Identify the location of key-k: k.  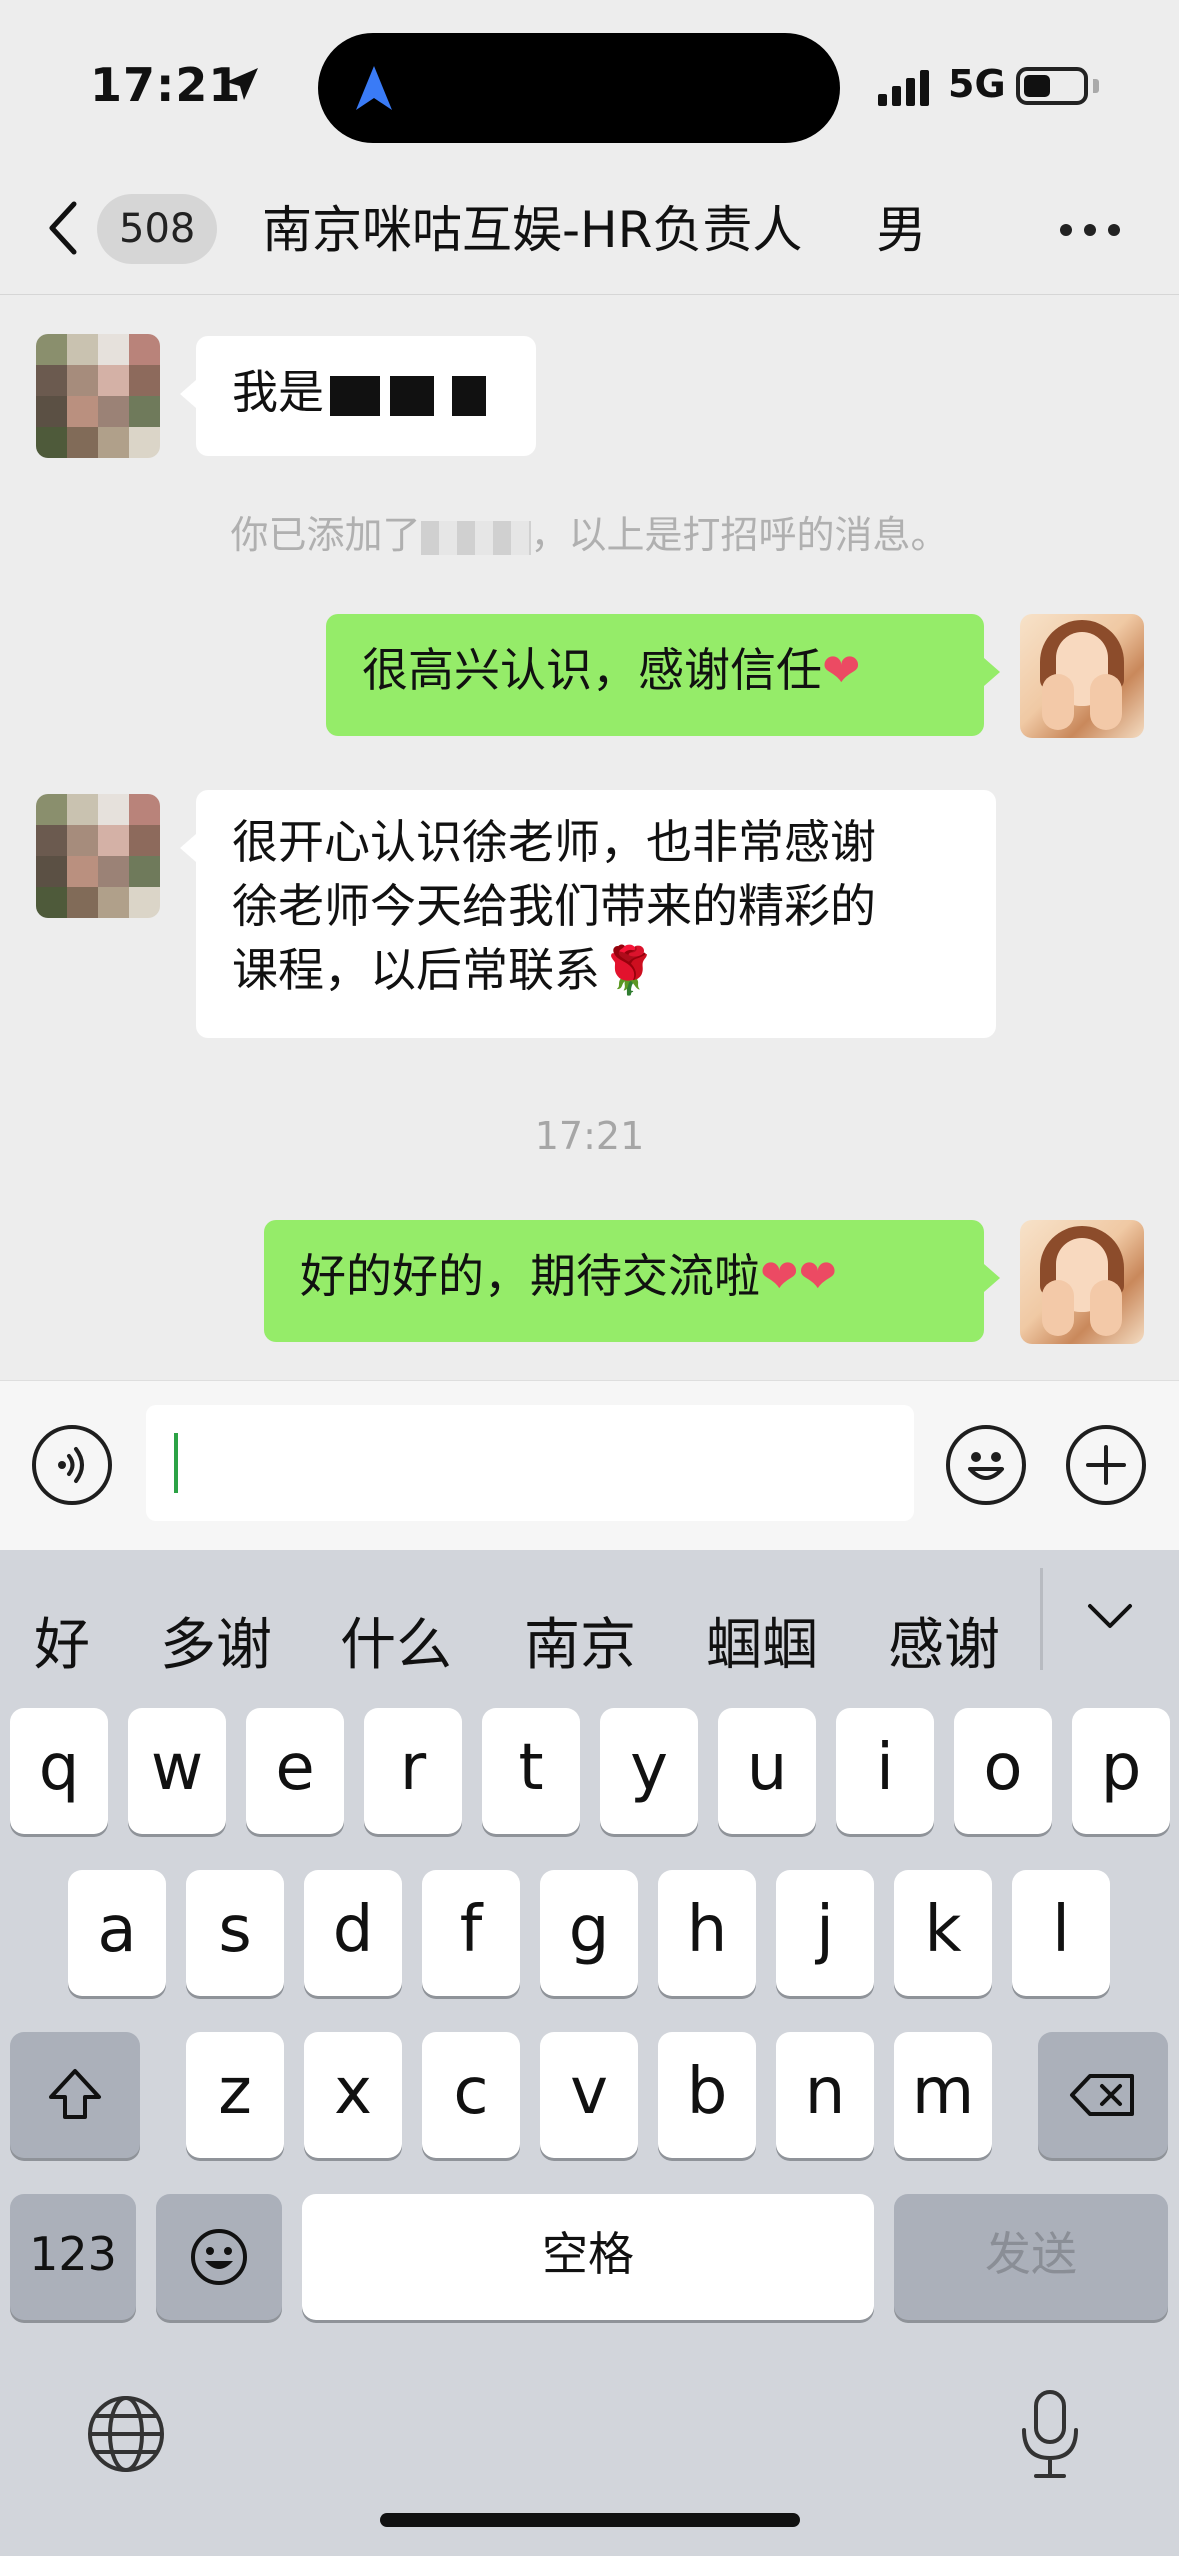
(943, 1933).